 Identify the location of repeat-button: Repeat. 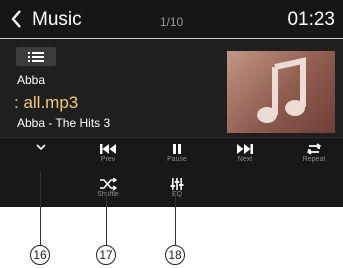
(314, 153).